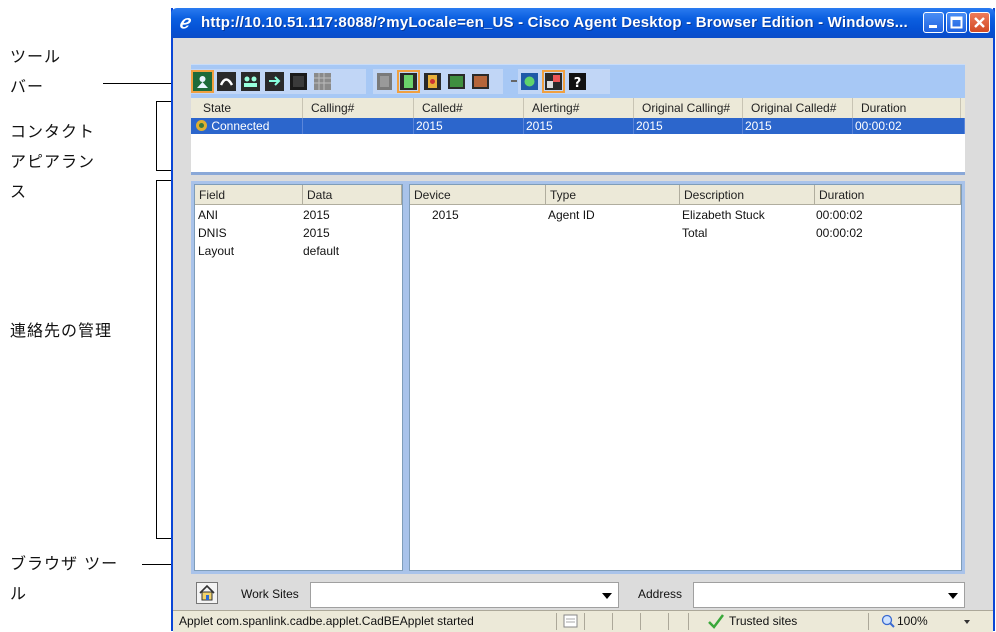  I want to click on help-icon: ?, so click(577, 81).